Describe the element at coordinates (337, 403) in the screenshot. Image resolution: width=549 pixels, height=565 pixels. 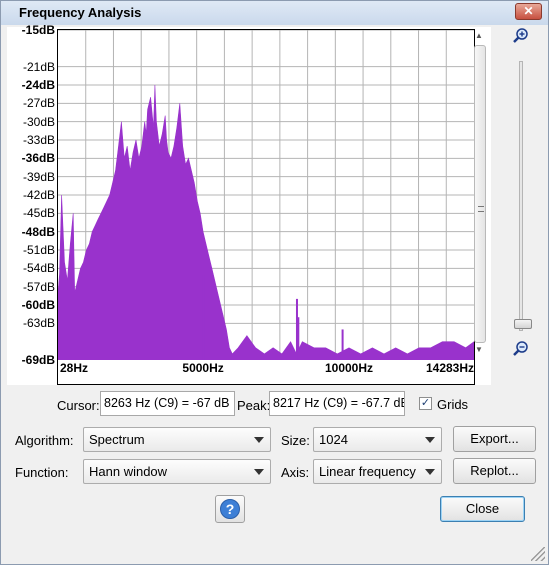
I see `peak-readout-field: 8217 Hz (C9) = -67.7 dB` at that location.